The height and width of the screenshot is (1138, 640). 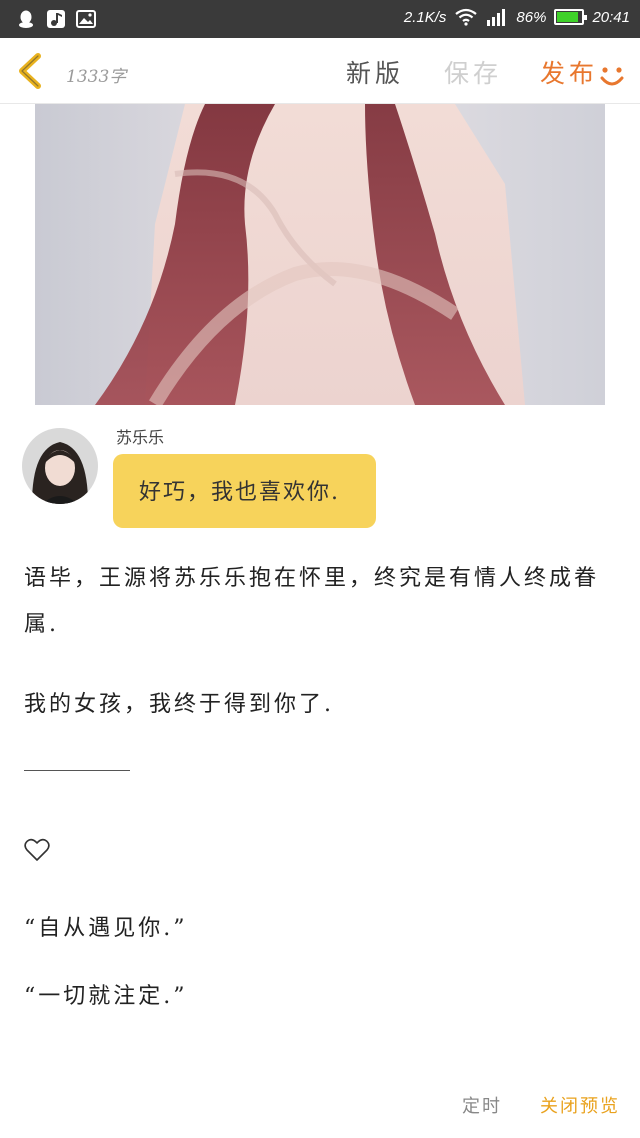 I want to click on story-quote-2: “一切就注定.”, so click(x=106, y=996).